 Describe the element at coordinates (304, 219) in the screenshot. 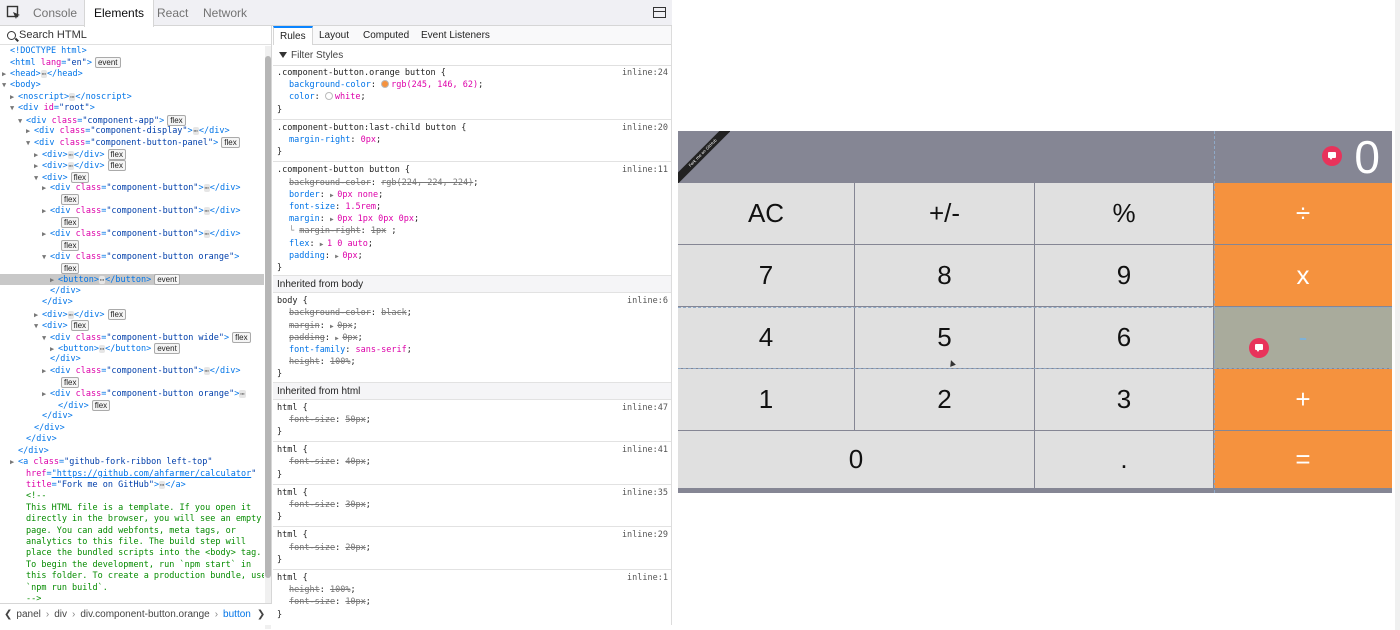

I see `property-name: margin` at that location.